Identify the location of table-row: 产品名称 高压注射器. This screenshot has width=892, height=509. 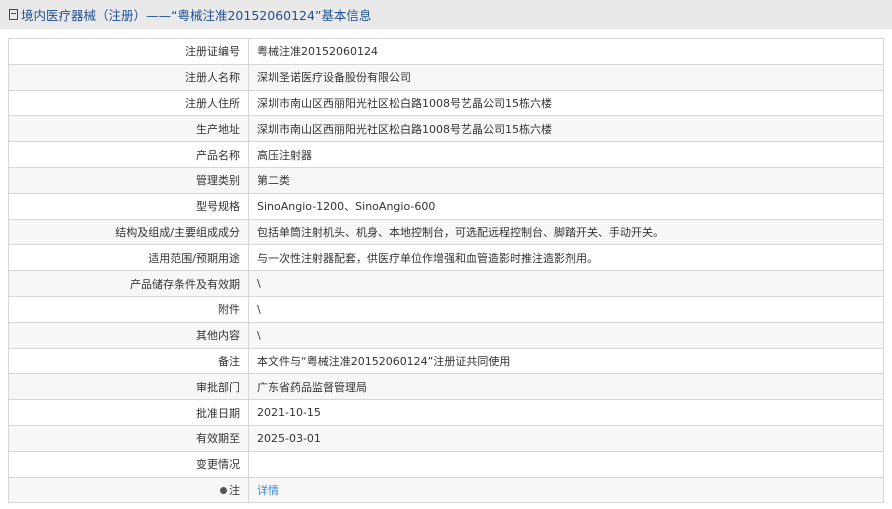
(446, 154).